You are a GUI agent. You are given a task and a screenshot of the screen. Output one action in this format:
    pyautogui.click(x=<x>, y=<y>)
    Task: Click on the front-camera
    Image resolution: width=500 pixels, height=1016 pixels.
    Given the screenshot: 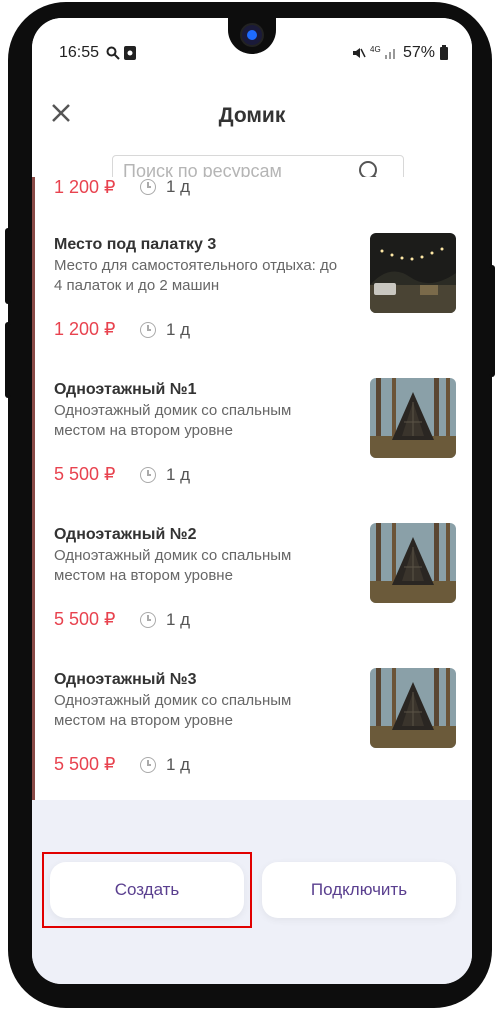 What is the action you would take?
    pyautogui.click(x=252, y=35)
    